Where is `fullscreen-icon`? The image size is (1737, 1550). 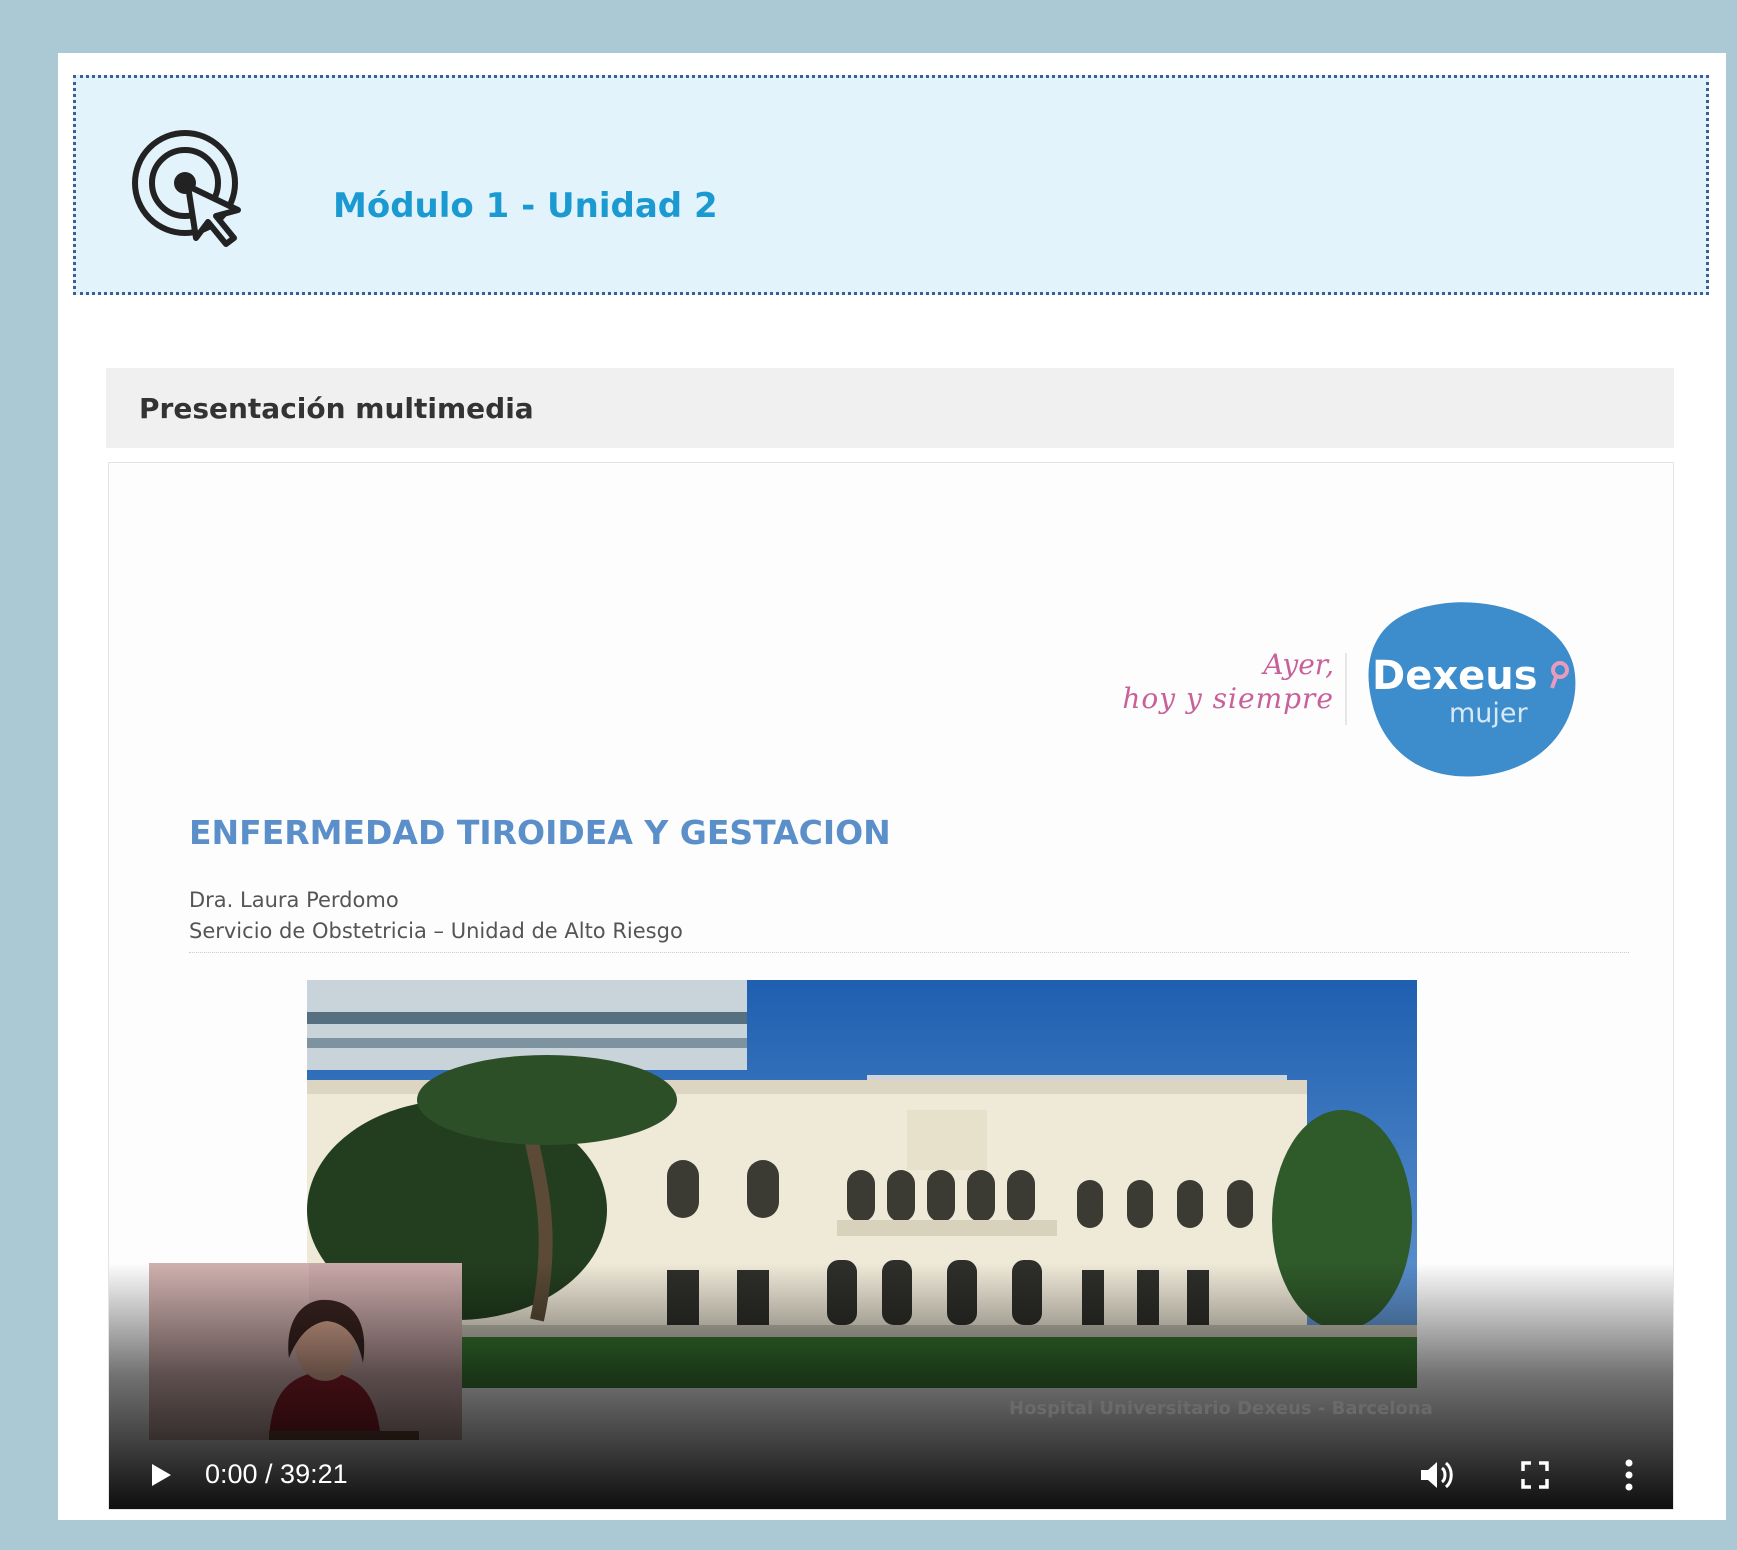 fullscreen-icon is located at coordinates (1535, 1475).